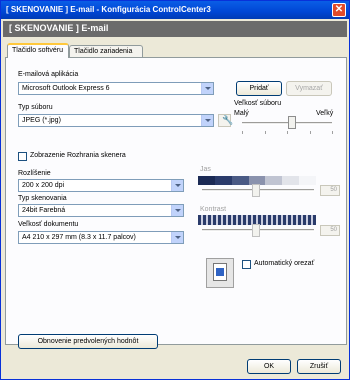  What do you see at coordinates (256, 190) in the screenshot?
I see `brightness-slider` at bounding box center [256, 190].